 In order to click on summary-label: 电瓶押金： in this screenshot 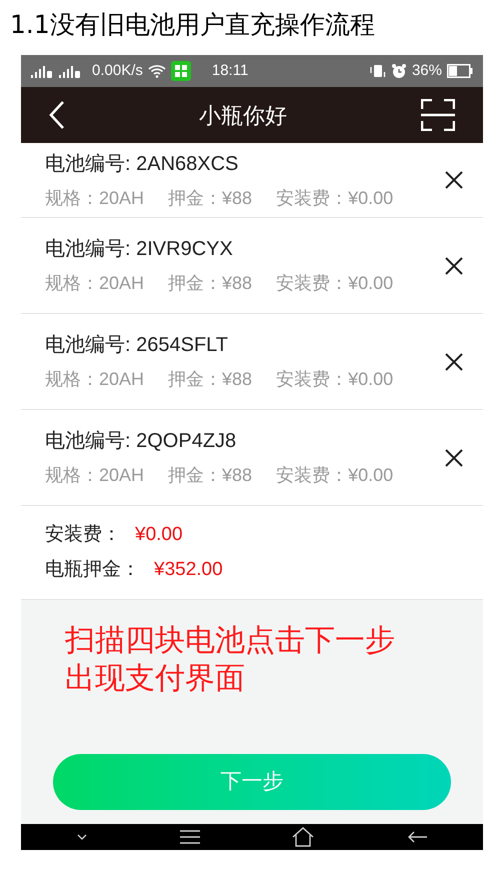, I will do `click(92, 570)`.